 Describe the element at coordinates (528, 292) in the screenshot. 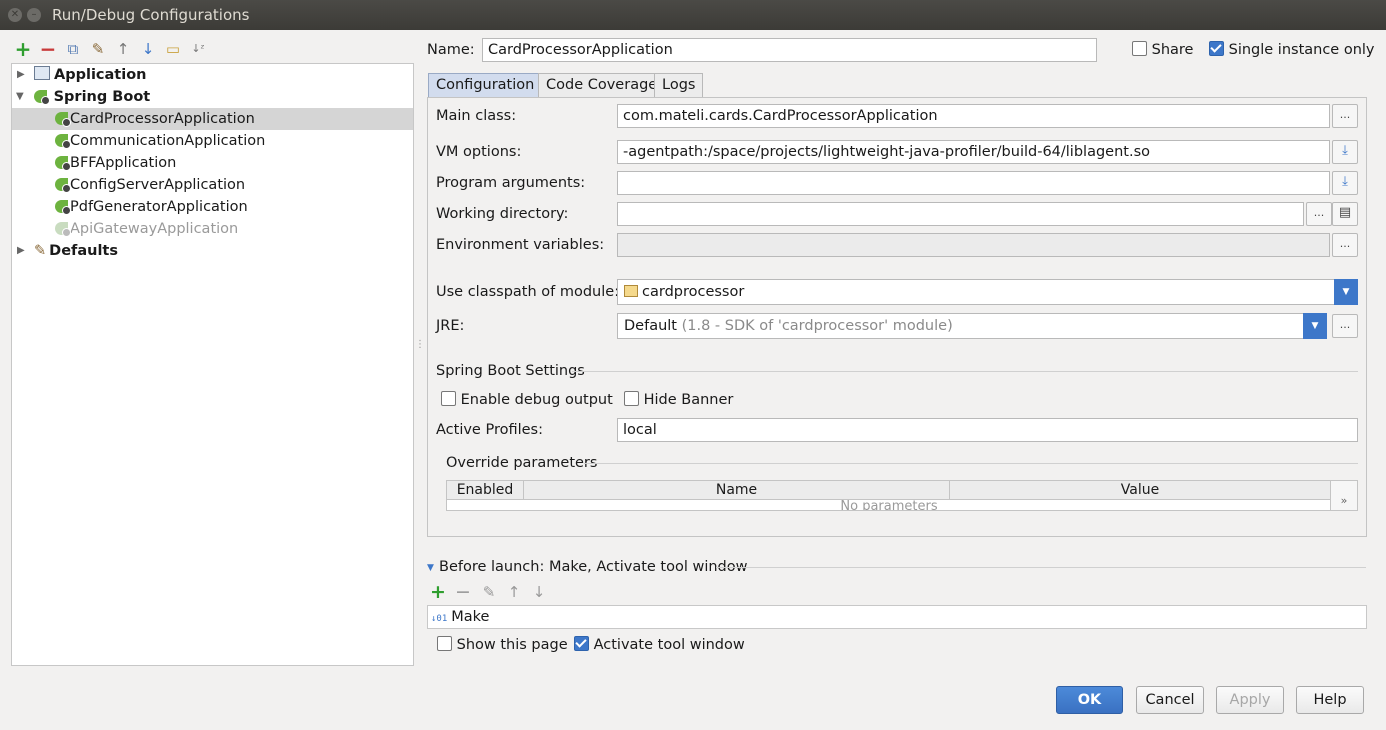

I see `classpath-label: Use classpath of module:` at that location.